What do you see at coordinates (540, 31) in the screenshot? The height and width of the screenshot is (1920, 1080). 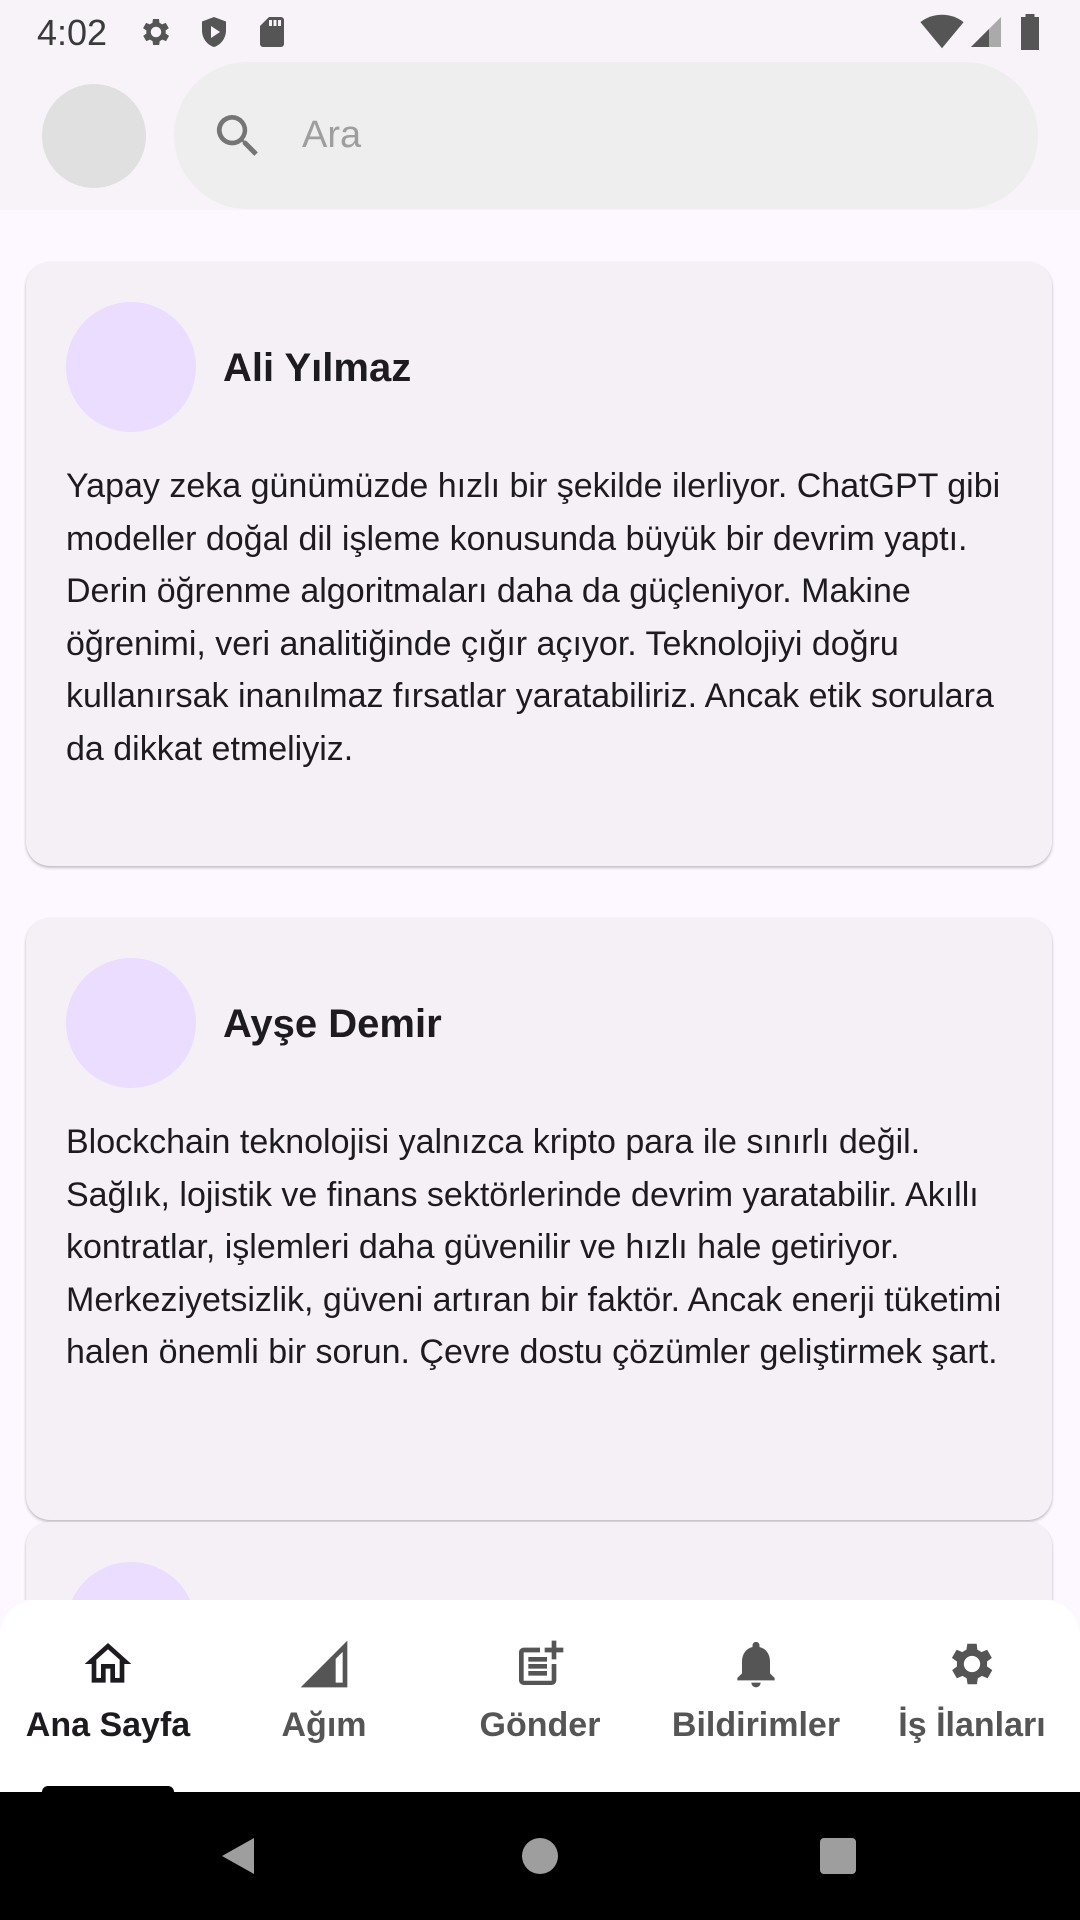 I see `status-bar: 4:02` at bounding box center [540, 31].